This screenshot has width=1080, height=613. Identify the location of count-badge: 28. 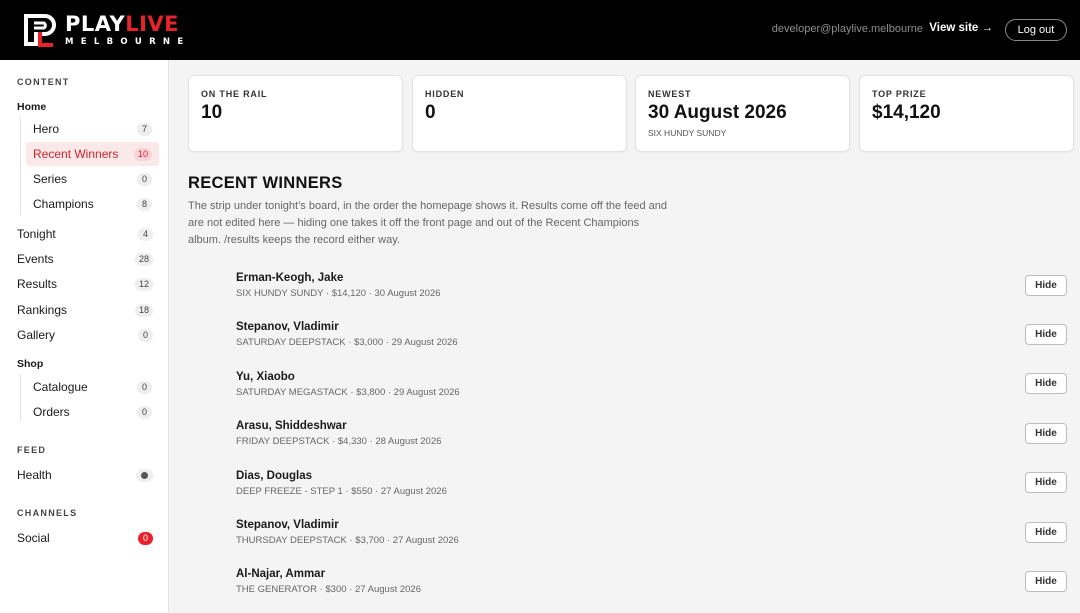
(143, 259).